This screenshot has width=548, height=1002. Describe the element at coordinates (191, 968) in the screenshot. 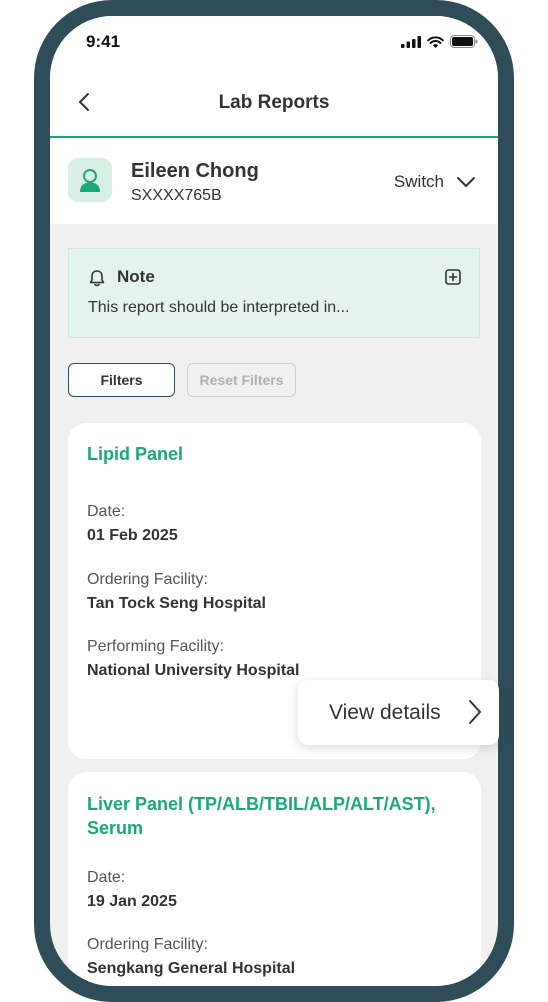

I see `ordering-facility-value: Sengkang General Hospital` at that location.